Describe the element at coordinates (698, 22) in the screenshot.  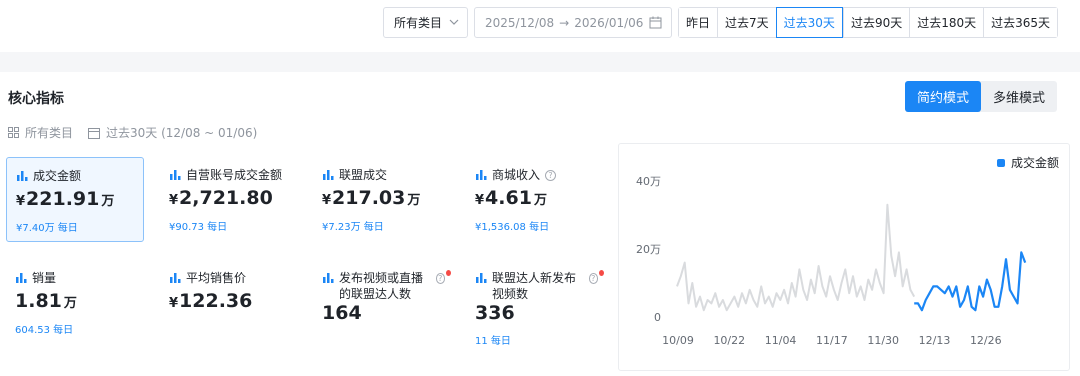
I see `period-option: 昨日` at that location.